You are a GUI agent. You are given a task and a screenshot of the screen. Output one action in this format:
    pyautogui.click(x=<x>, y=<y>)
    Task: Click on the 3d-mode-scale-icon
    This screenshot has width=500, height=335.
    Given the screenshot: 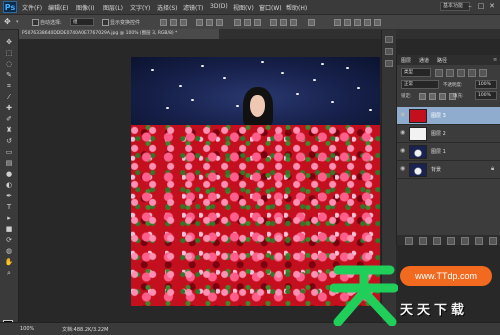 What is the action you would take?
    pyautogui.click(x=377, y=22)
    